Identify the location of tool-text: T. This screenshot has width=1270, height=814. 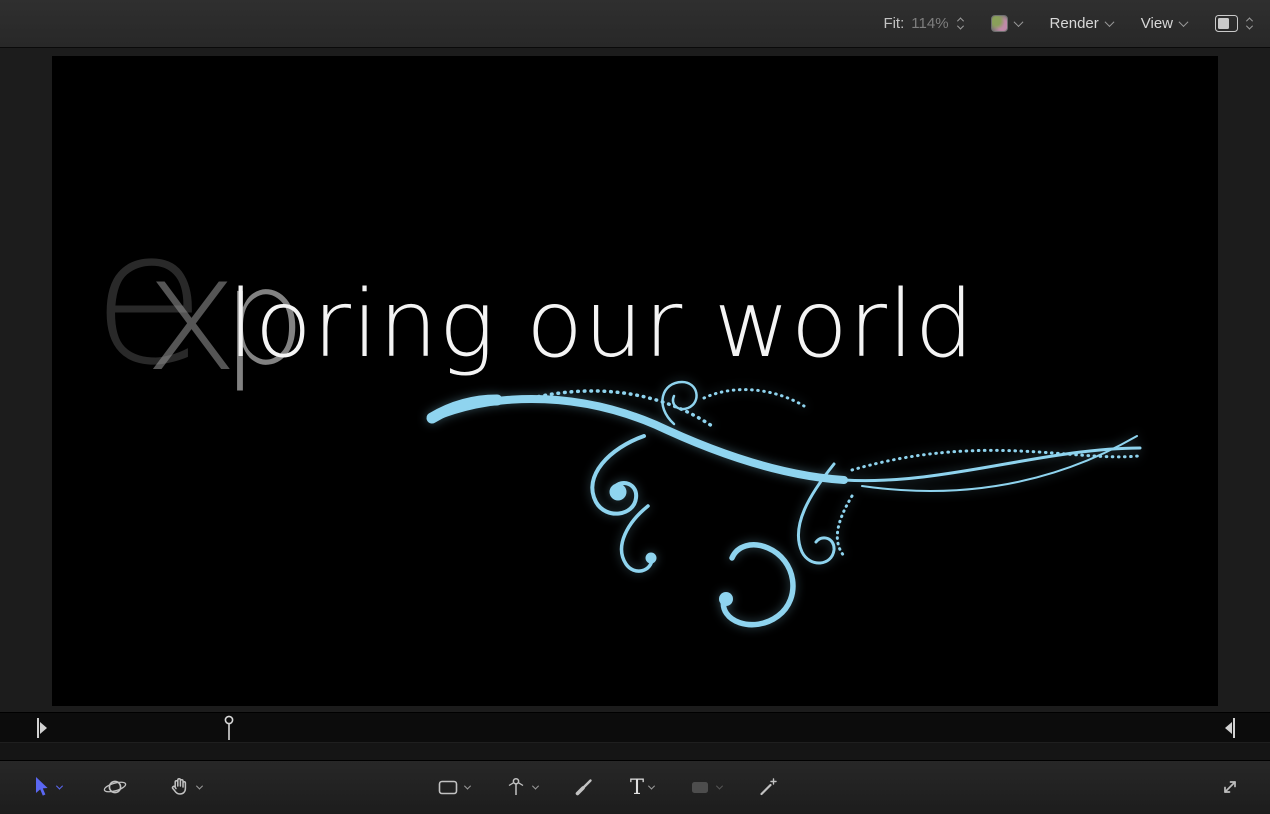
(642, 787).